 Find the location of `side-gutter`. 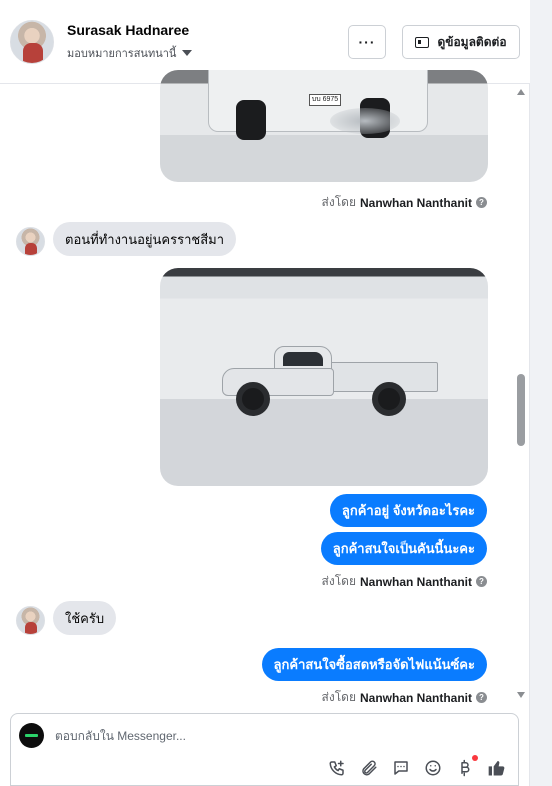

side-gutter is located at coordinates (541, 393).